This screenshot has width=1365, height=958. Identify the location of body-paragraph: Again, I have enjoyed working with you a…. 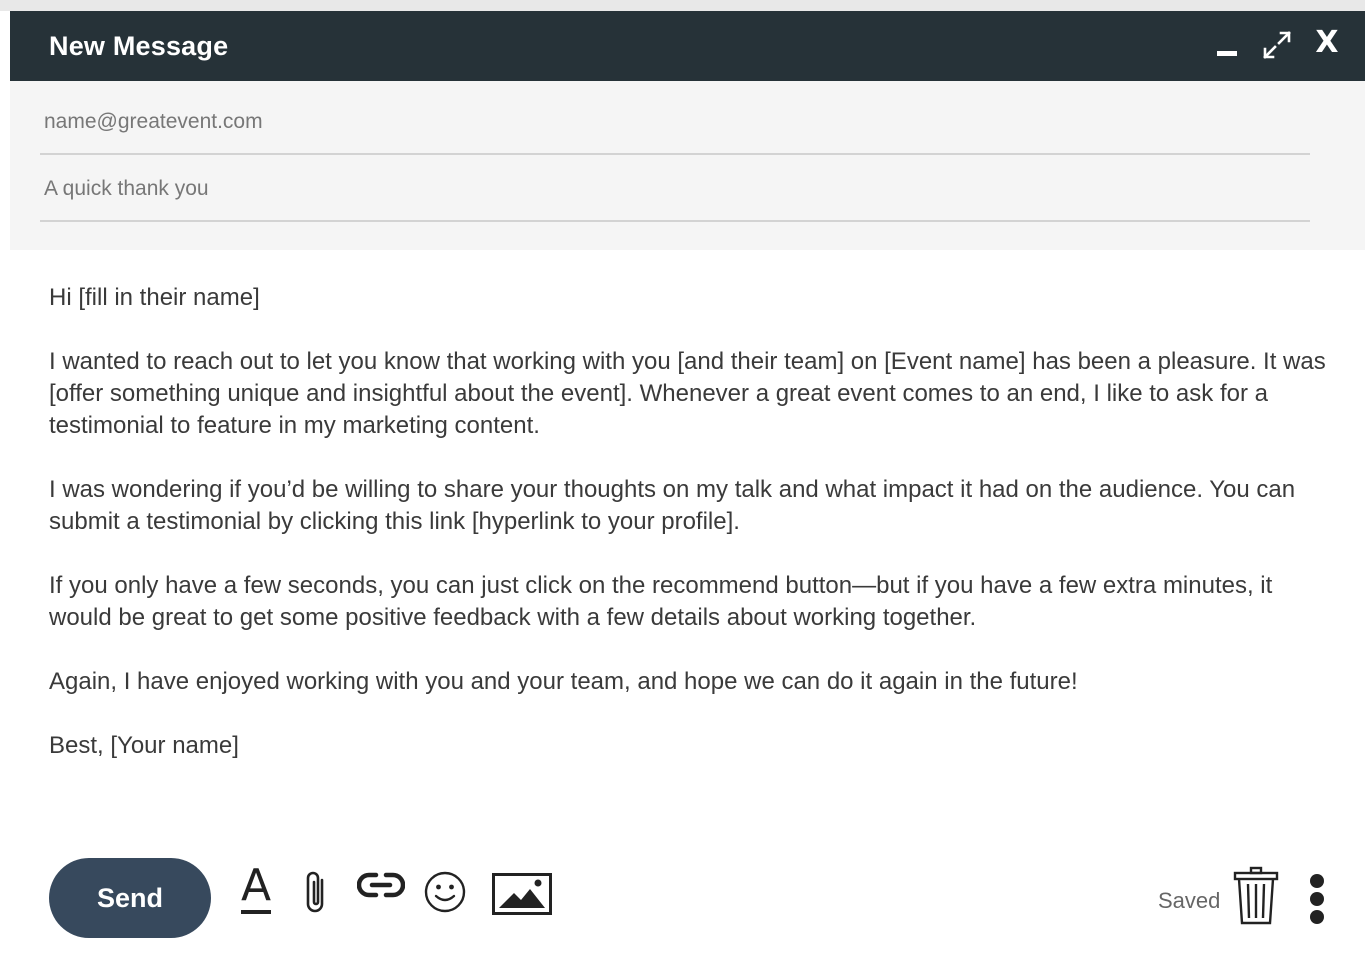
(563, 681).